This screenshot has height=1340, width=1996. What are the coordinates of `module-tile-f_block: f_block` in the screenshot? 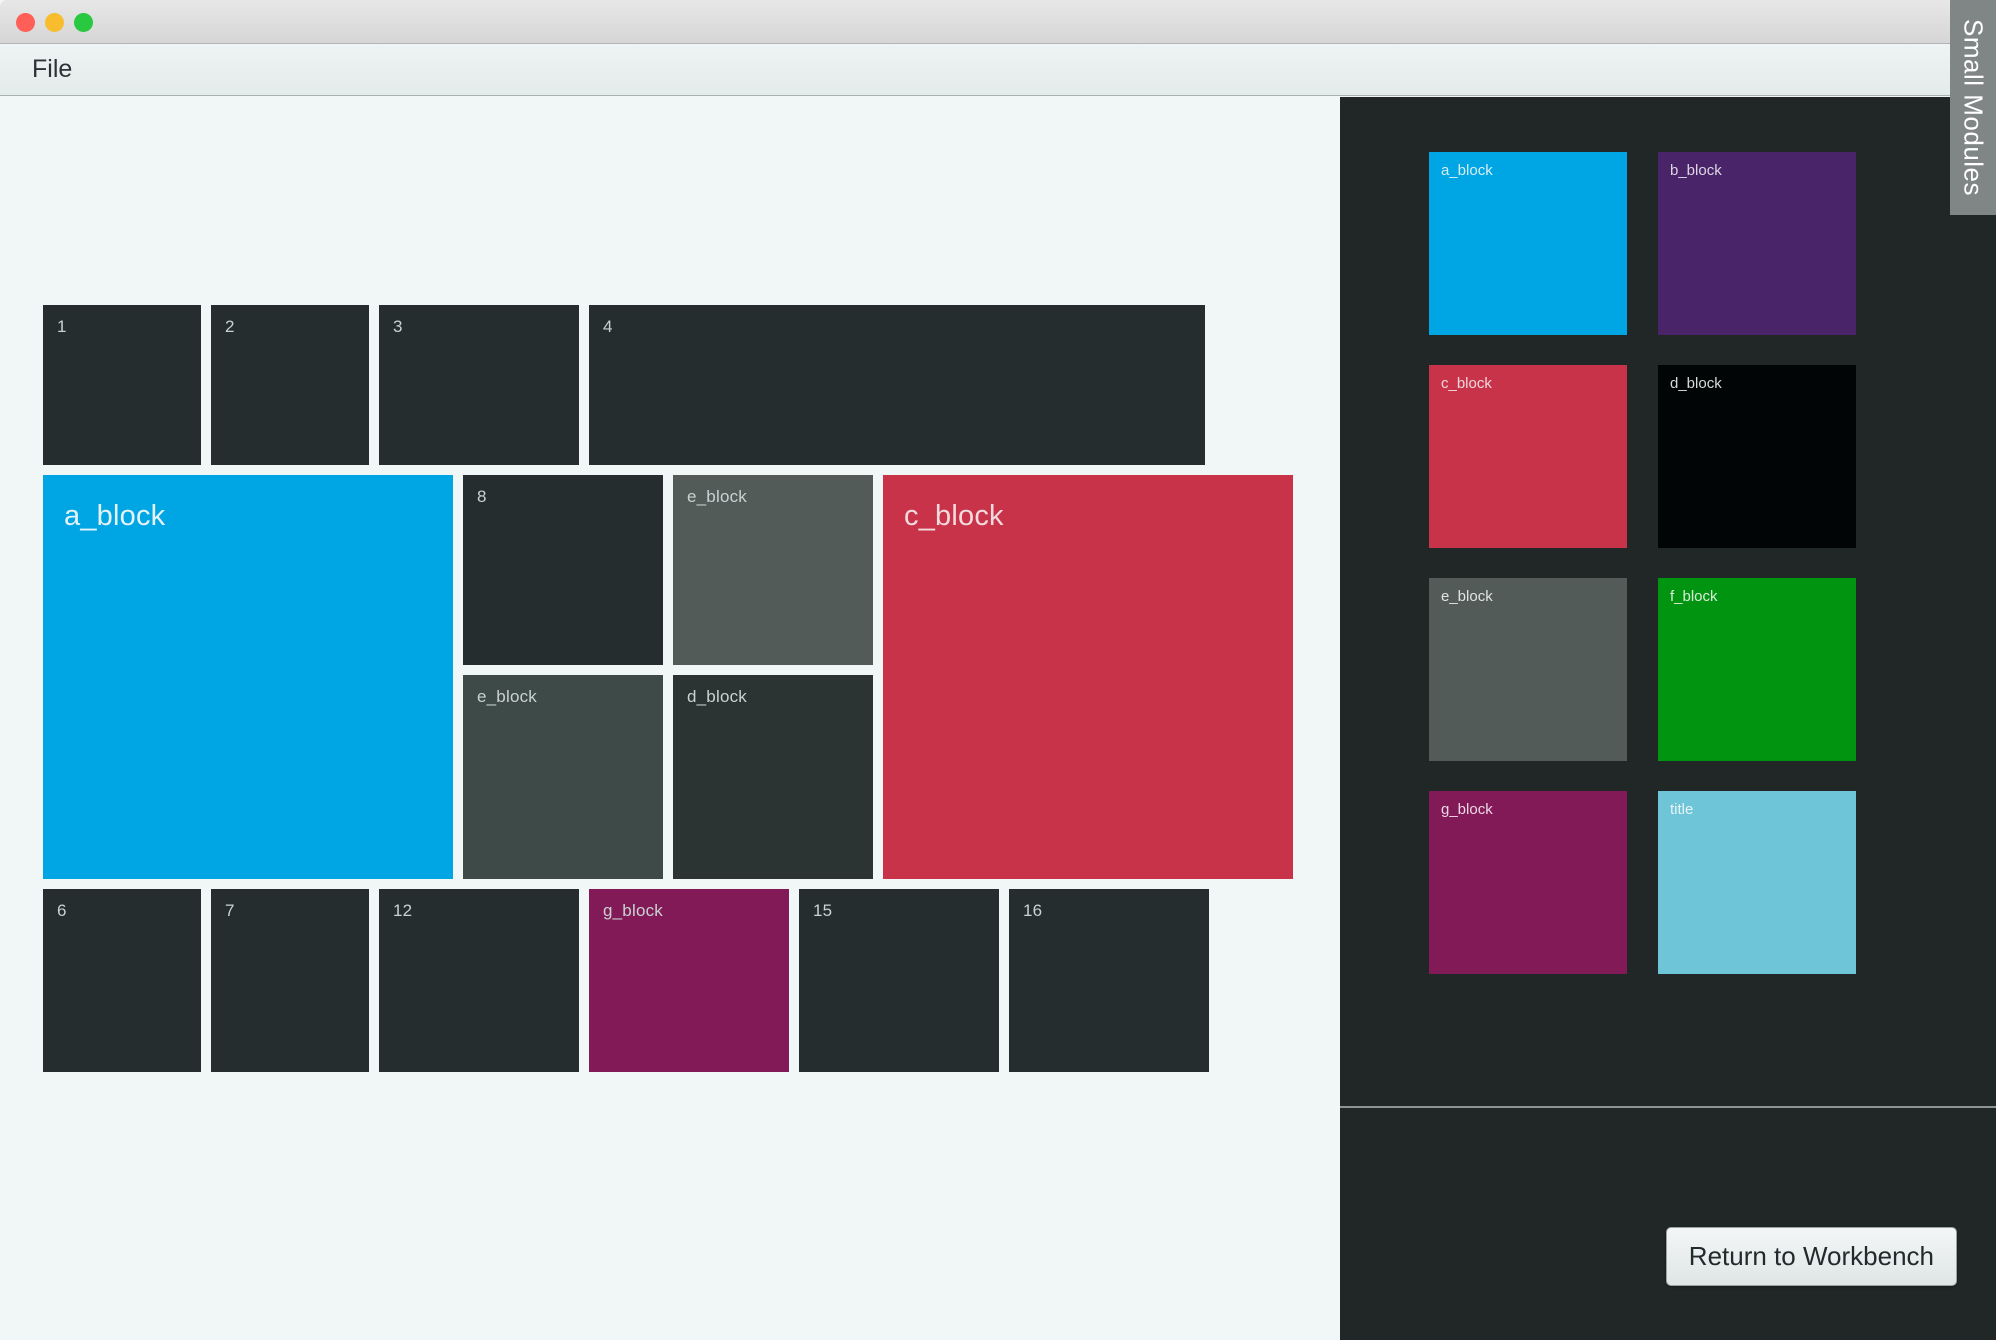 It's located at (1757, 669).